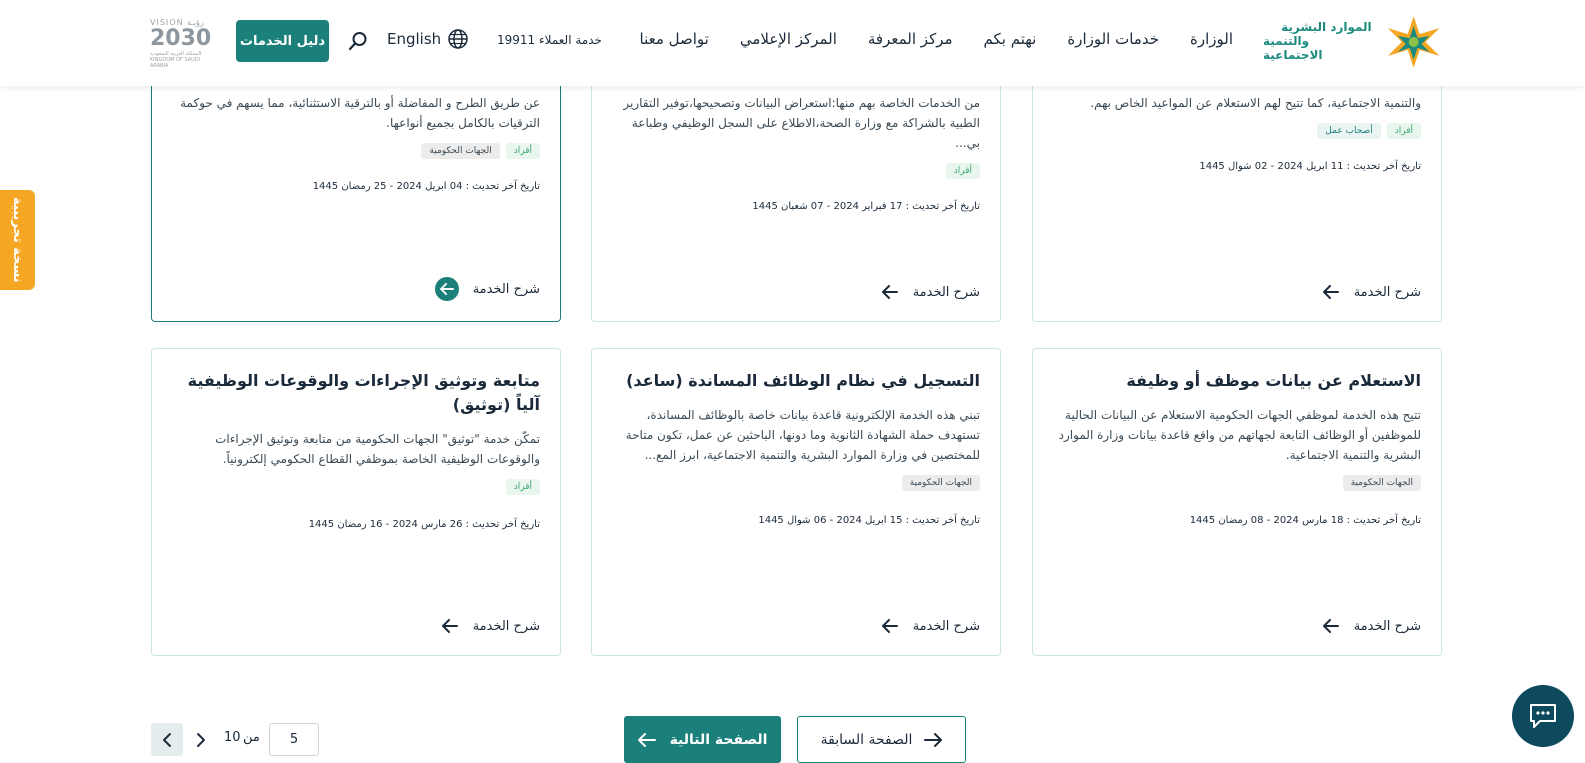 The width and height of the screenshot is (1585, 763). What do you see at coordinates (1273, 380) in the screenshot?
I see `card-title: الاستعلام عن بيانات موظف أو وظيفة` at bounding box center [1273, 380].